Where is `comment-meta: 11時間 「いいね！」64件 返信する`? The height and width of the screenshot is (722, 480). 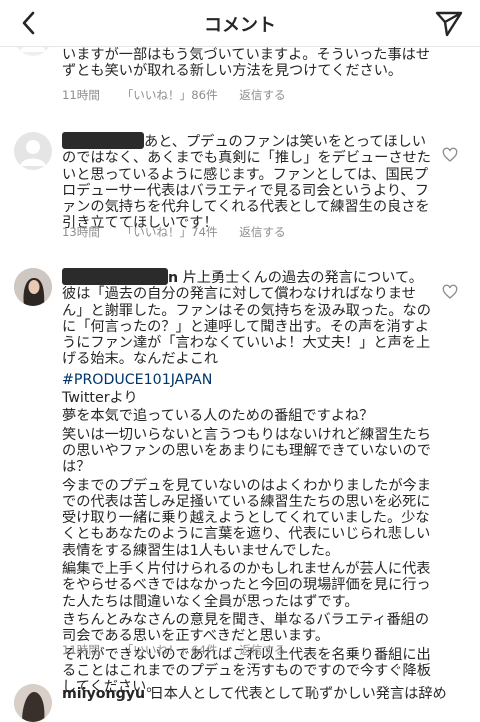
comment-meta: 11時間 「いいね！」64件 返信する is located at coordinates (183, 650).